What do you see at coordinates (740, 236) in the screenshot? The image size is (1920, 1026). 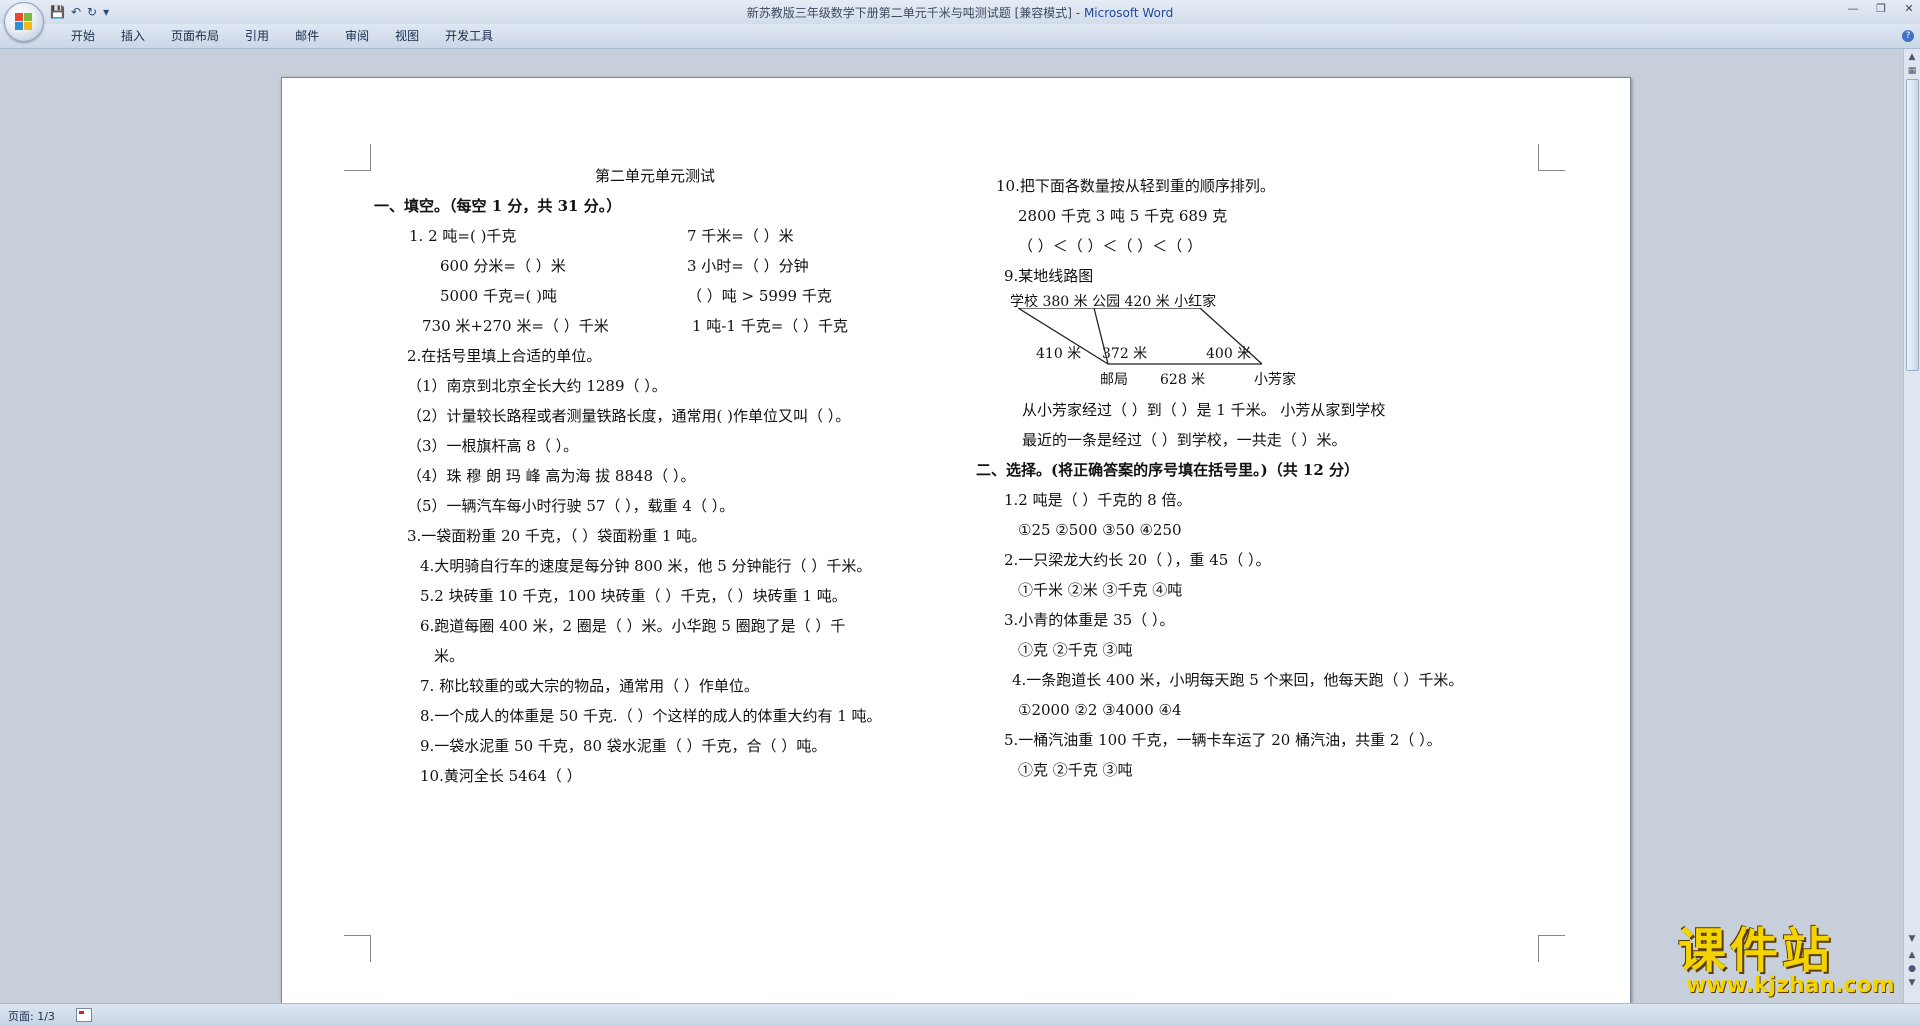 I see `question-line: 7 千米=（ ）米` at bounding box center [740, 236].